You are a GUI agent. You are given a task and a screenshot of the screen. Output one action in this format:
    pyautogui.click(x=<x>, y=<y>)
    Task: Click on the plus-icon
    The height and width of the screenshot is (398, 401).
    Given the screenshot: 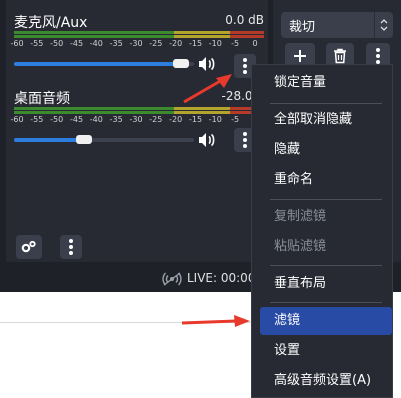 What is the action you would take?
    pyautogui.click(x=300, y=56)
    